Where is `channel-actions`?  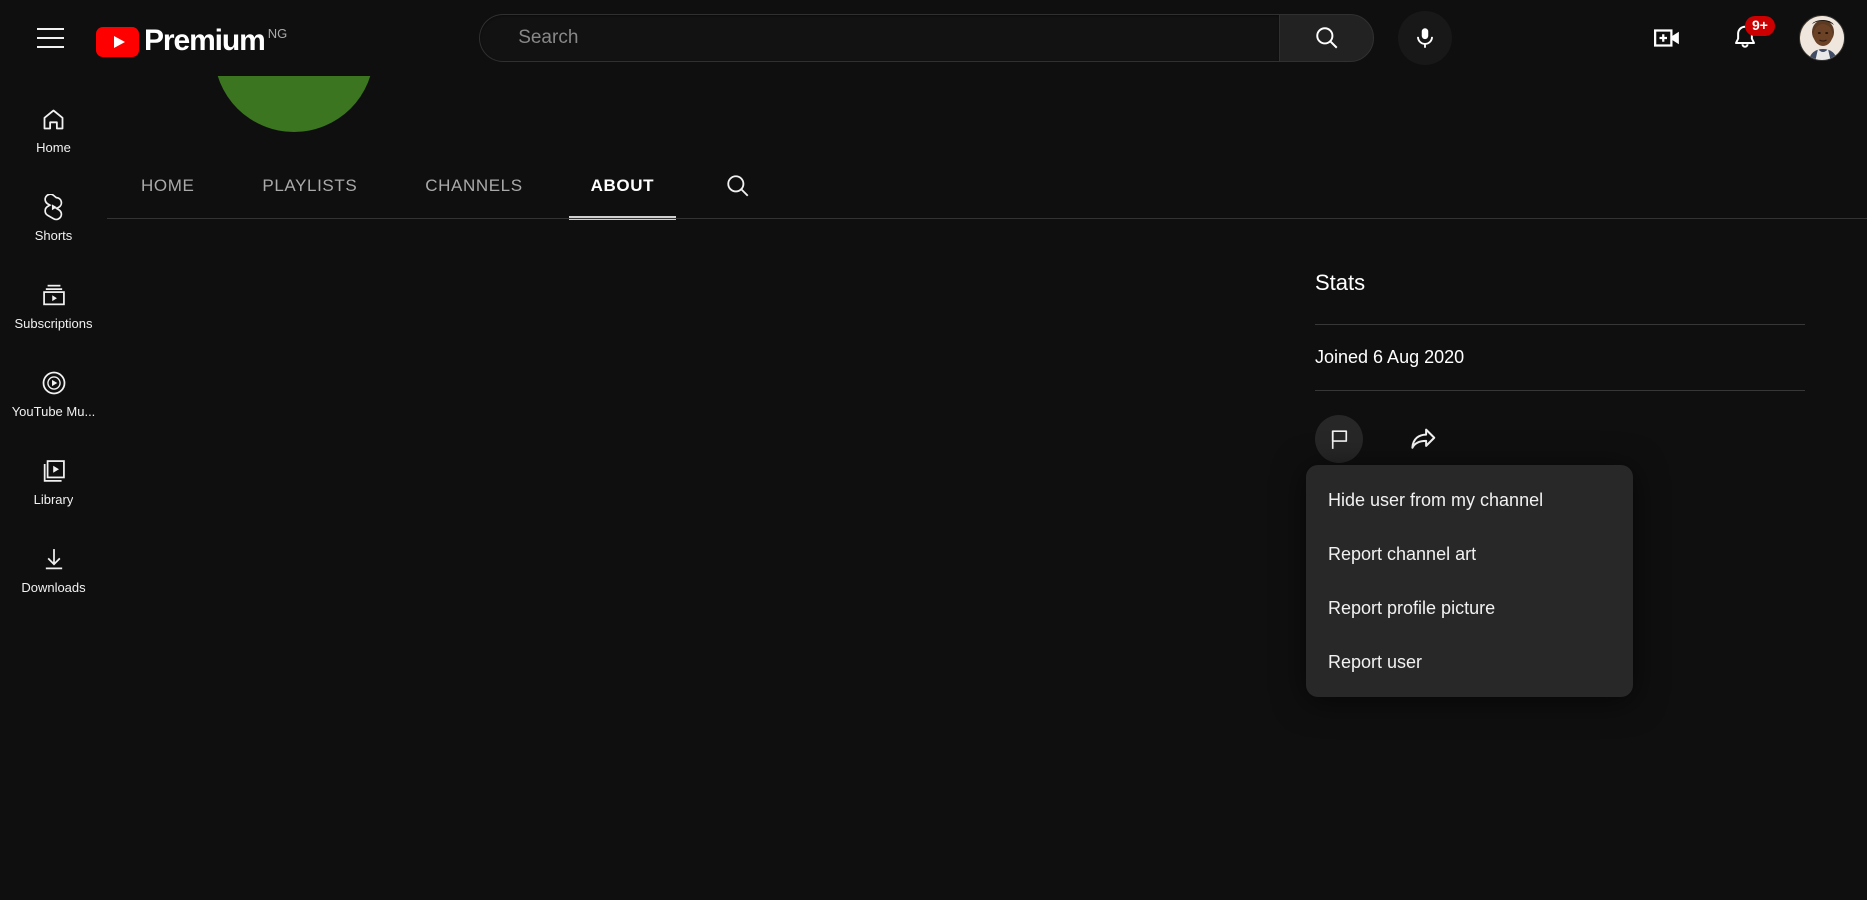
channel-actions is located at coordinates (1381, 439).